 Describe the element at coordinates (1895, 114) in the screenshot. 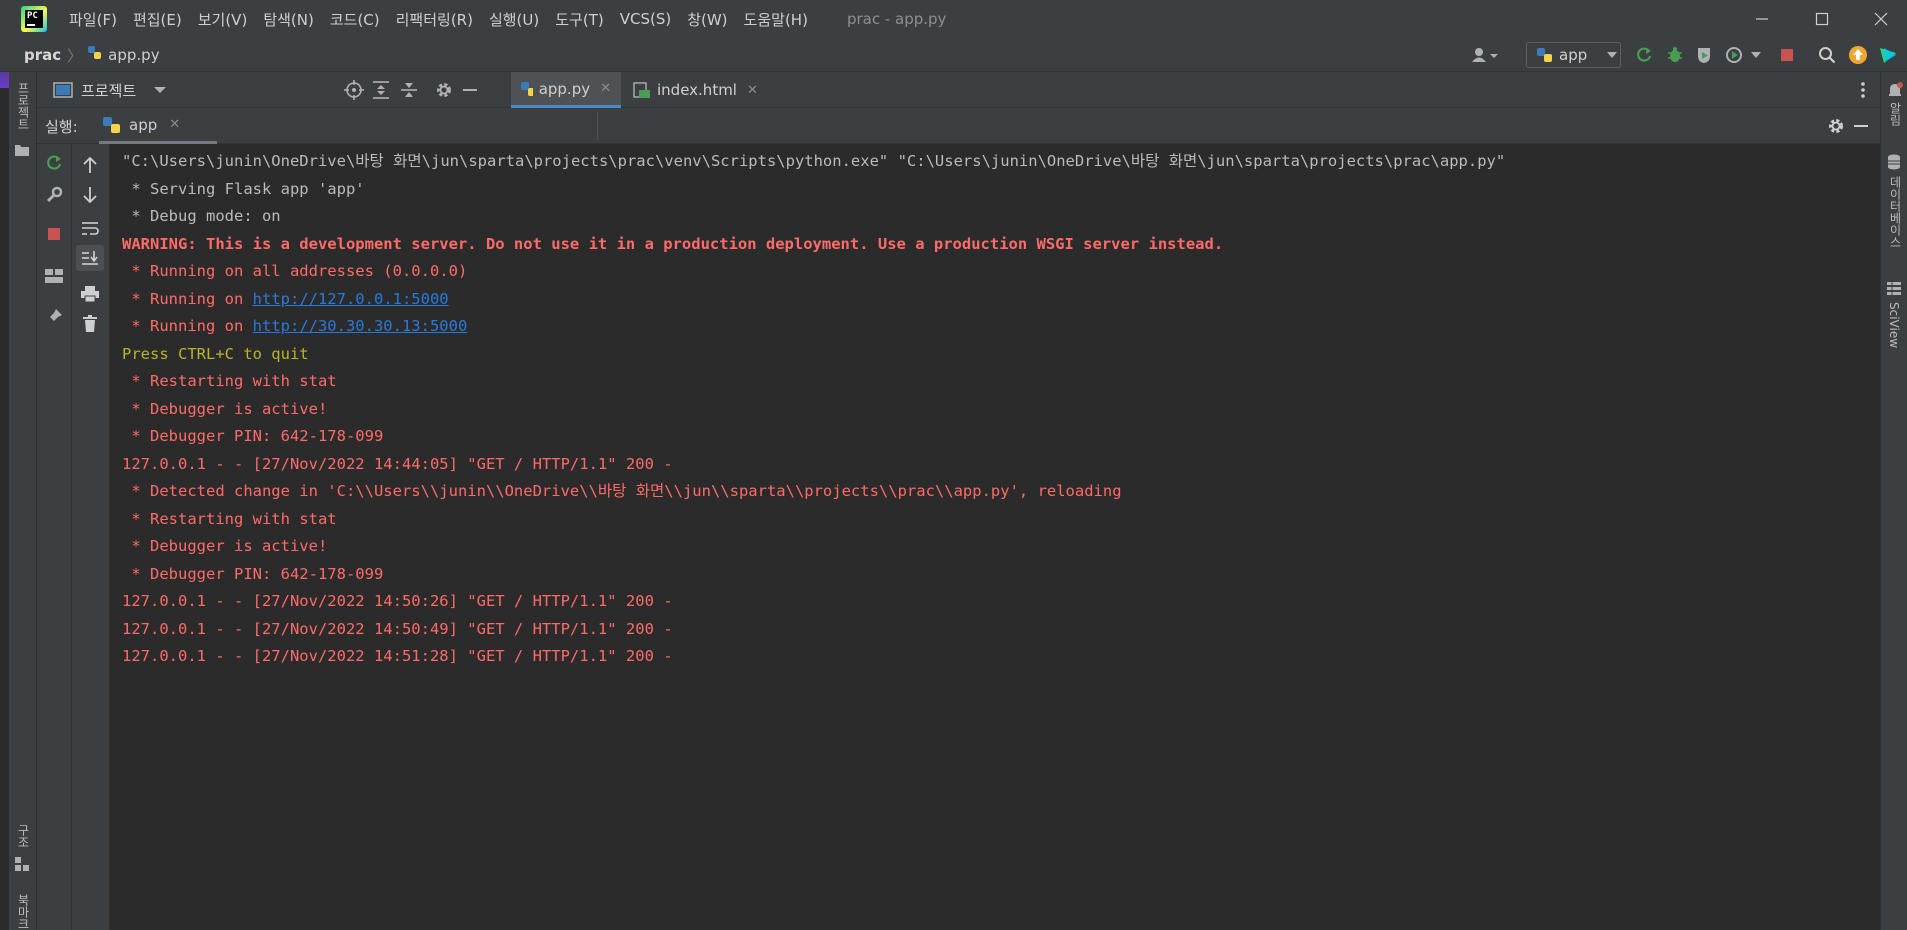

I see `notifications-tool-window-button: 알림` at that location.